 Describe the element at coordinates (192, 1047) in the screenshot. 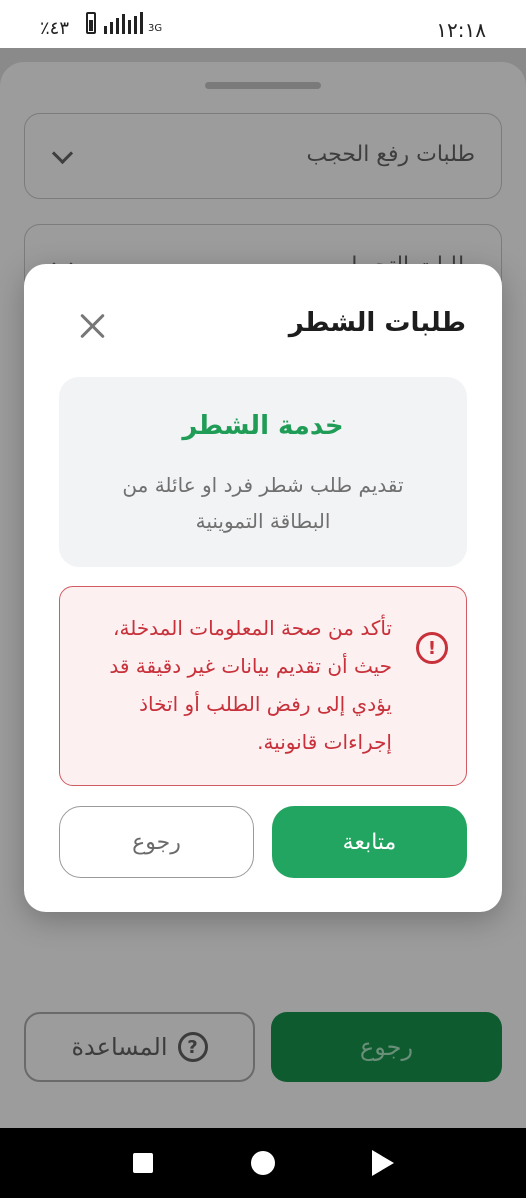

I see `question-circle-icon: ?` at that location.